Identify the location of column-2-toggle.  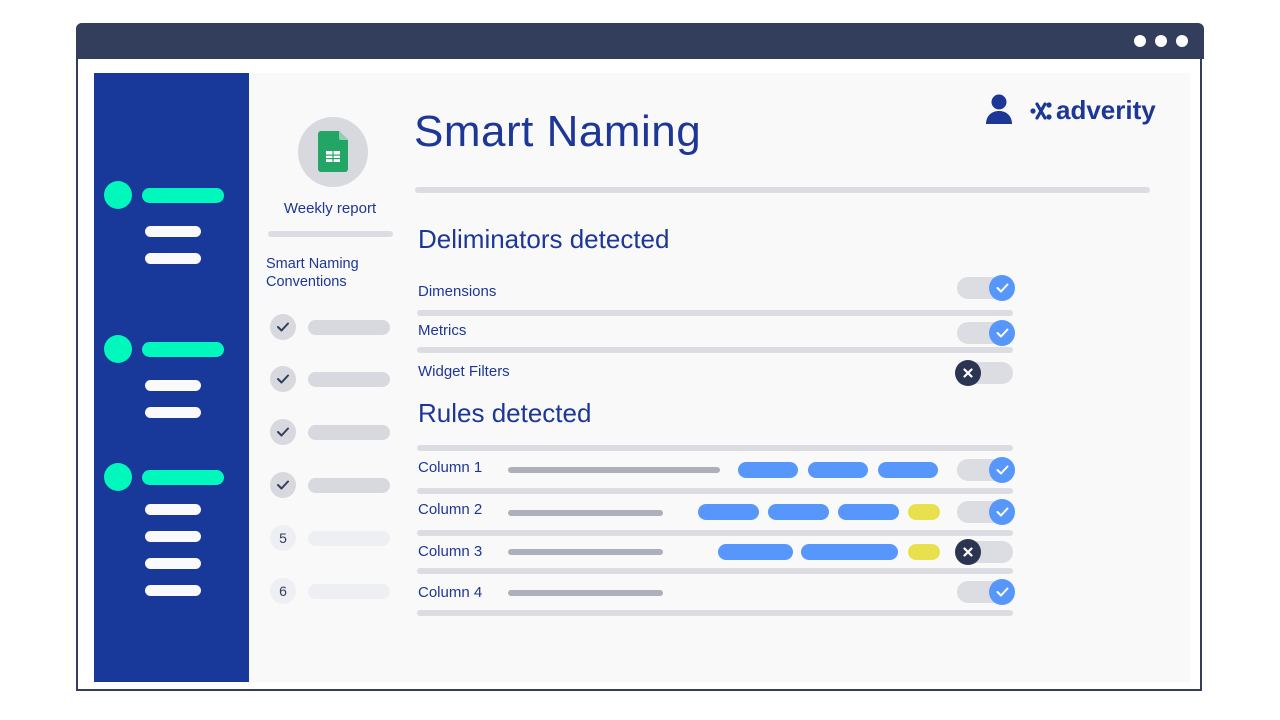
(986, 512).